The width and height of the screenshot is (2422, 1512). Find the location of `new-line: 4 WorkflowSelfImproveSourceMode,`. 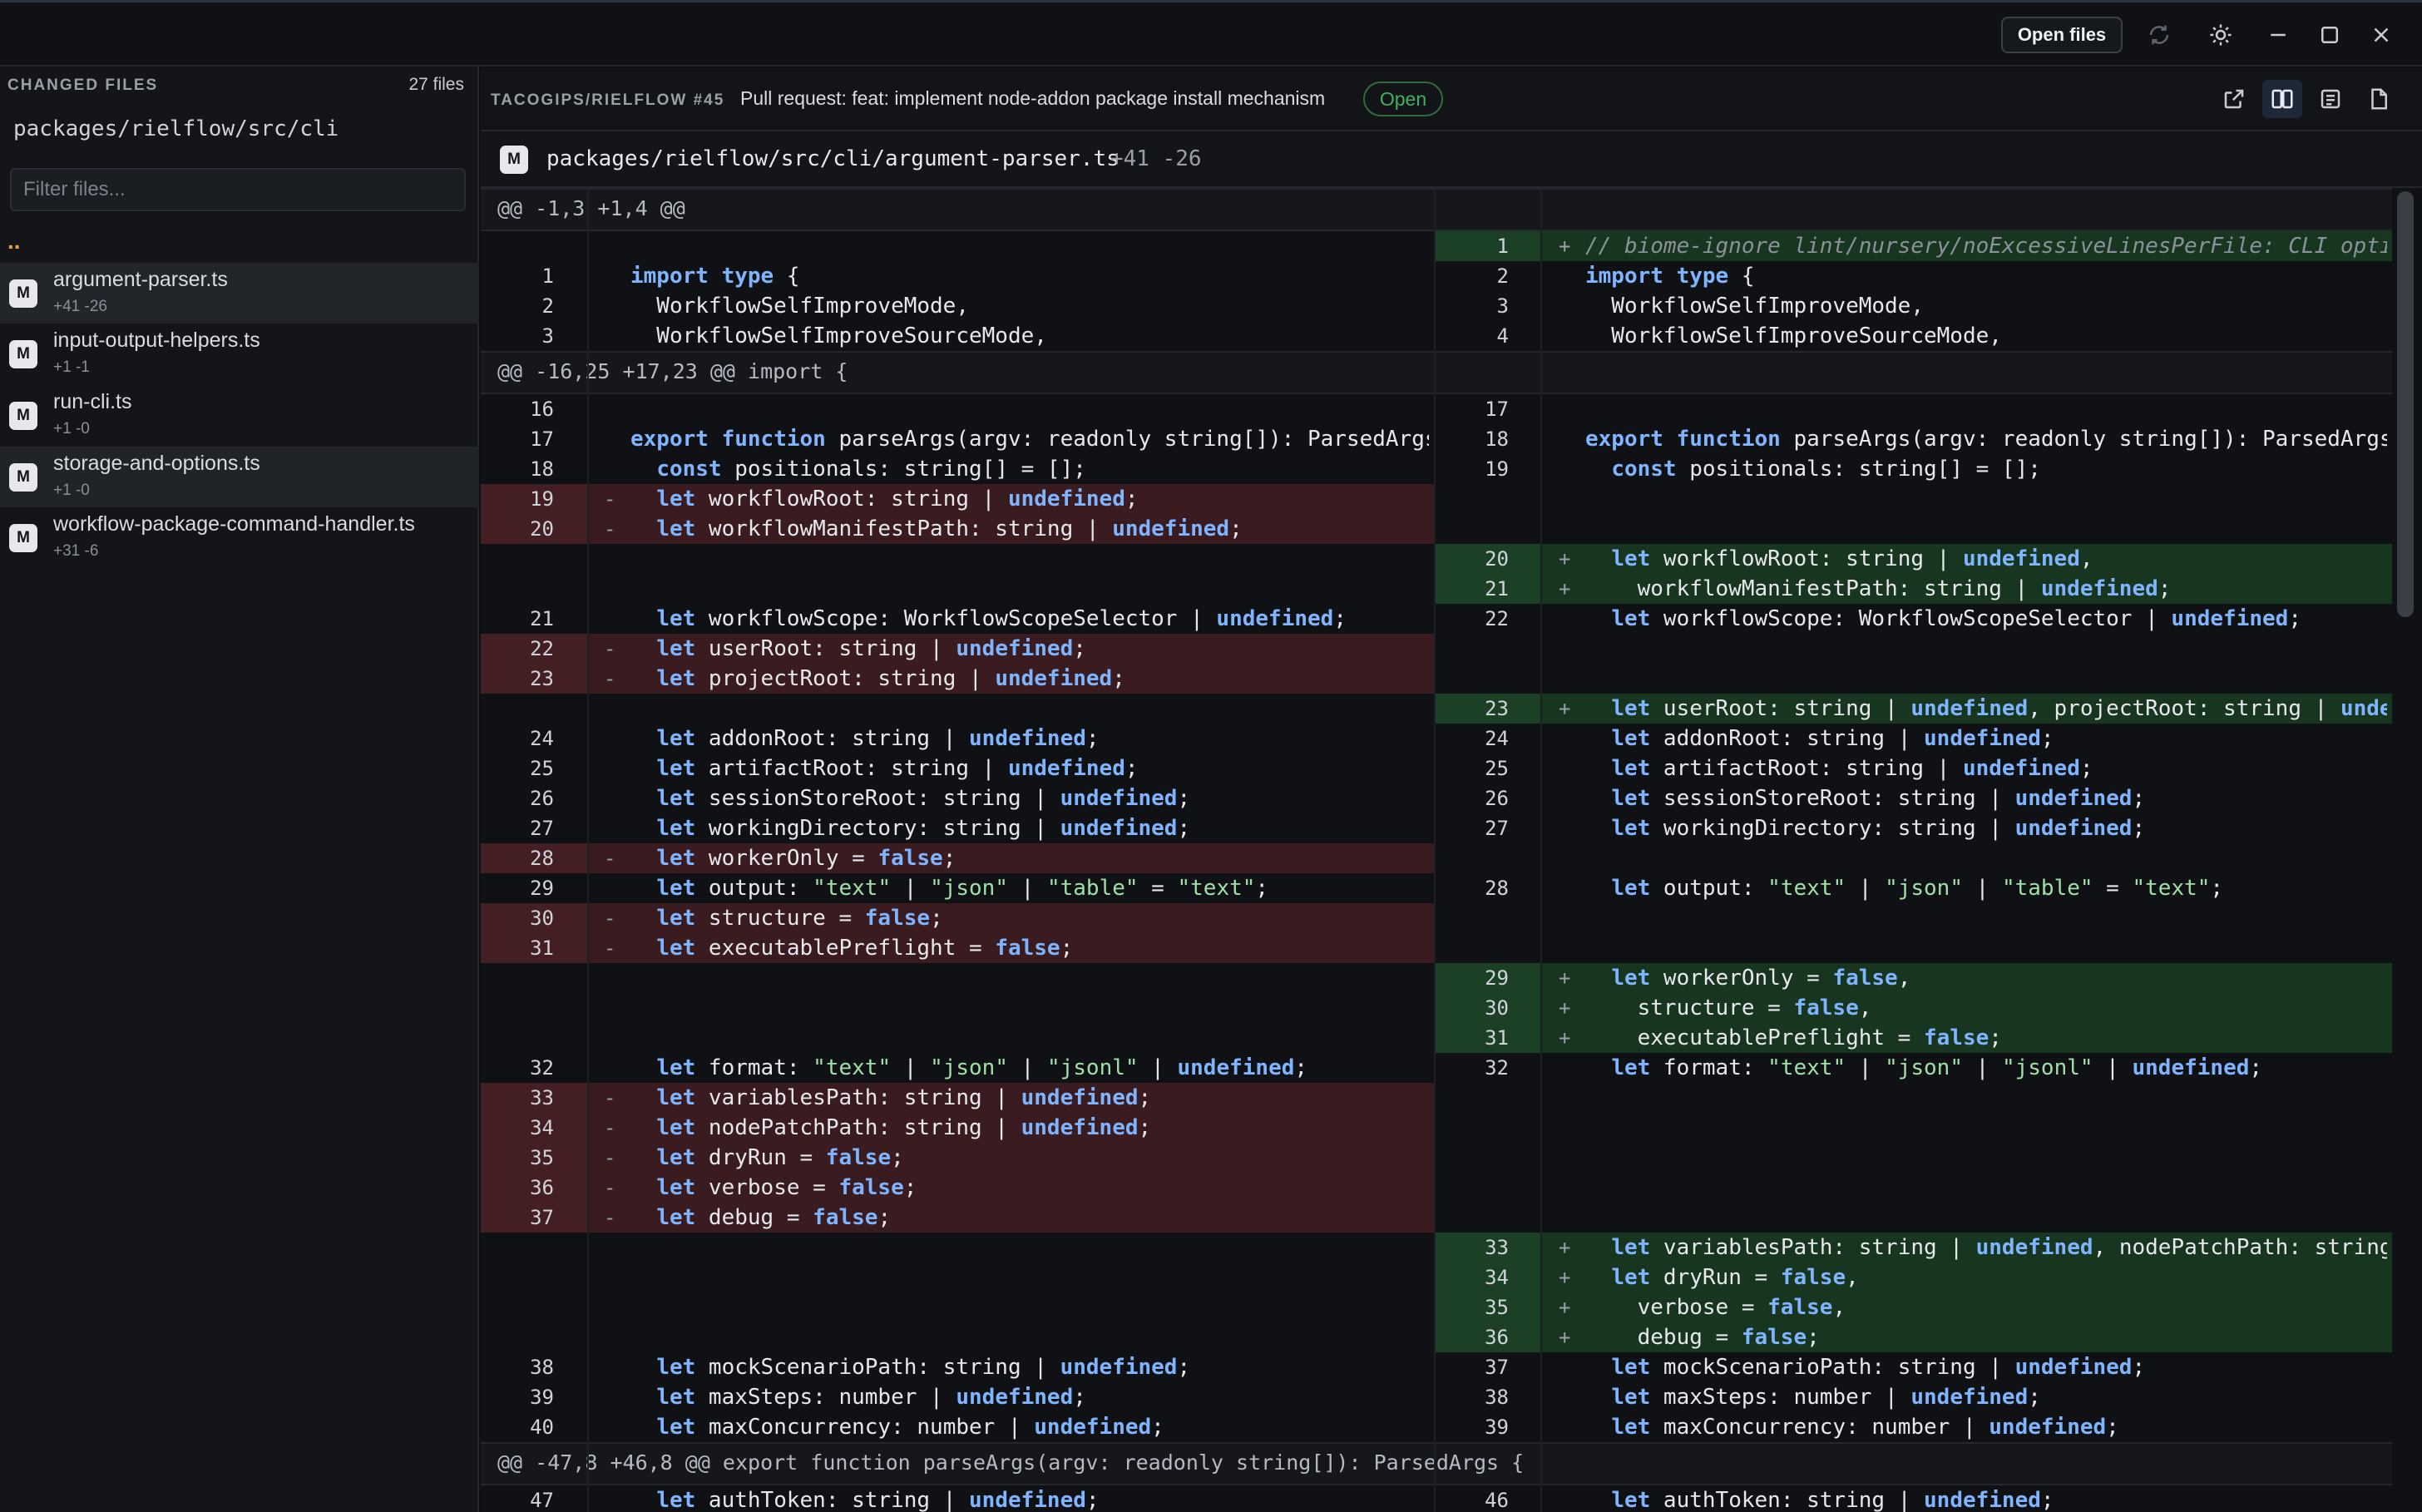

new-line: 4 WorkflowSelfImproveSourceMode, is located at coordinates (1914, 336).